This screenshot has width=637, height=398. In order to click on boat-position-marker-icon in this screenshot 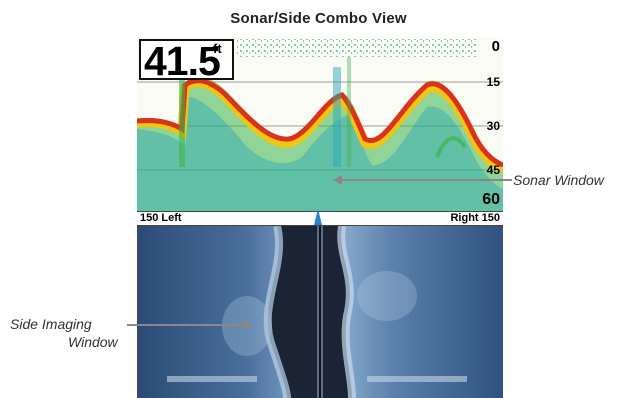, I will do `click(318, 217)`.